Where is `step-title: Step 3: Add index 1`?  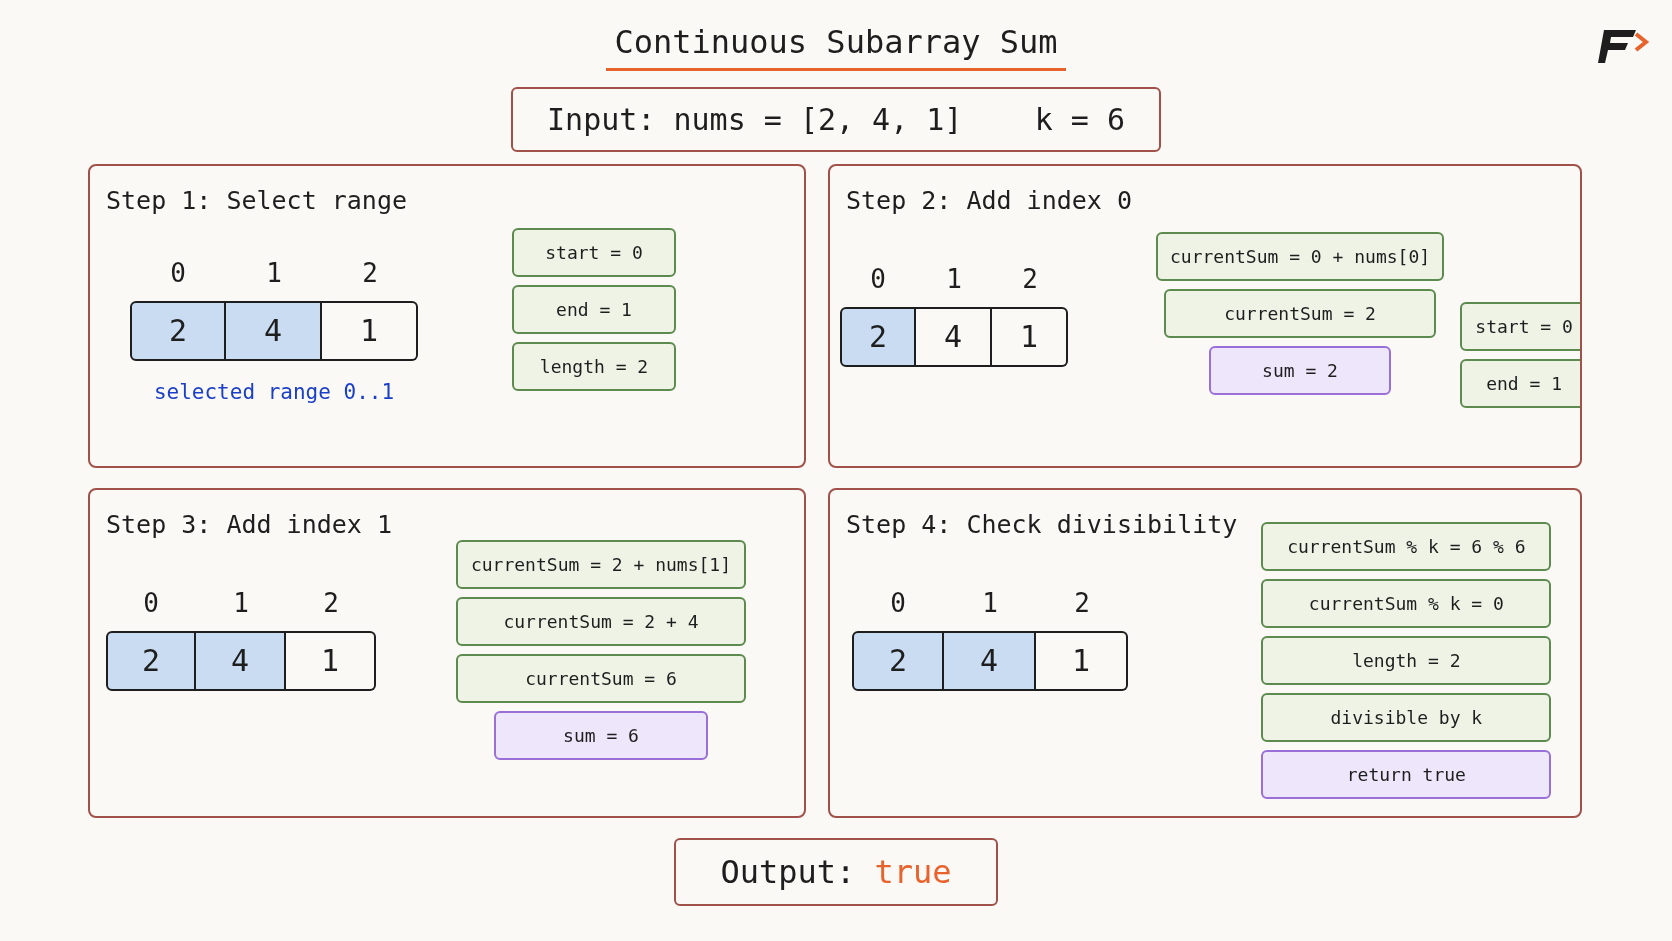
step-title: Step 3: Add index 1 is located at coordinates (249, 525).